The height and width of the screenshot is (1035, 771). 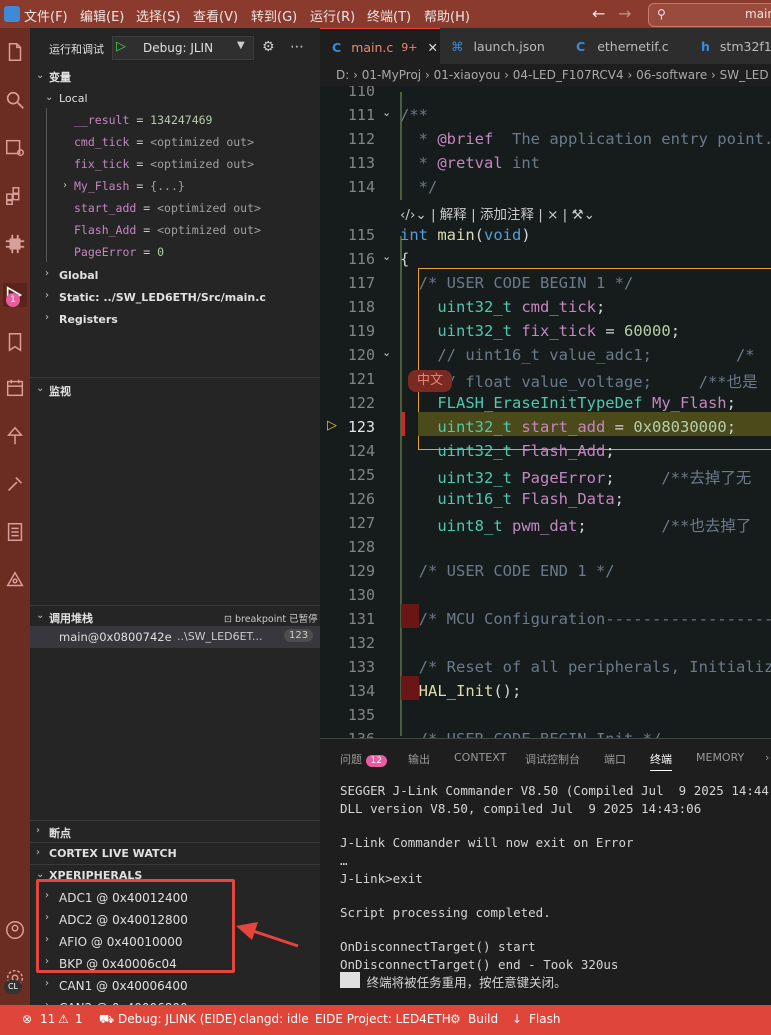 What do you see at coordinates (596, 355) in the screenshot?
I see `code-line: // uint16_t value_adc1; /*` at bounding box center [596, 355].